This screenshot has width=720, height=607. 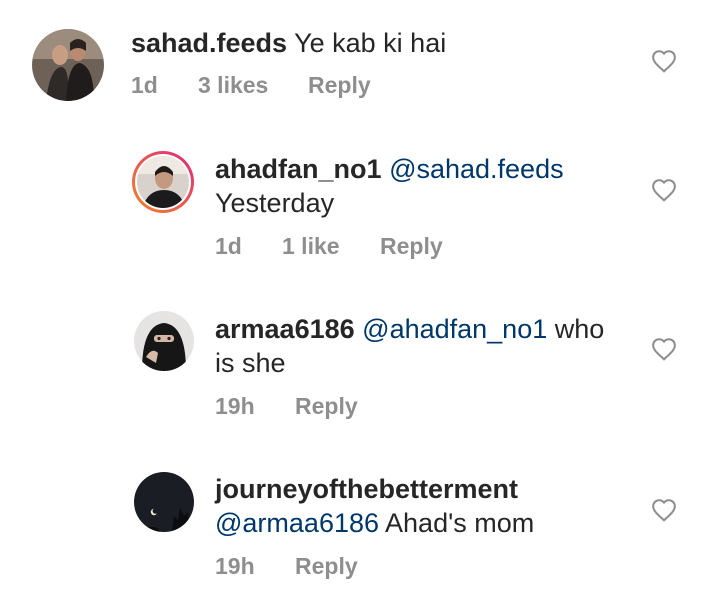 What do you see at coordinates (460, 523) in the screenshot?
I see `comment-body: Ahad's mom` at bounding box center [460, 523].